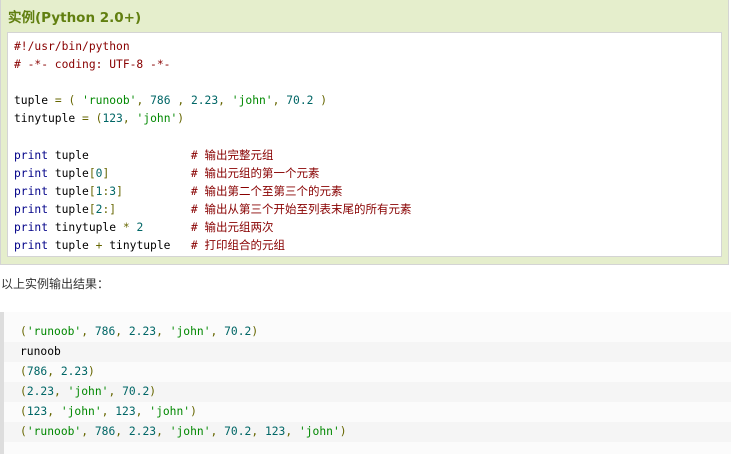  Describe the element at coordinates (178, 191) in the screenshot. I see `code-line: print tuple[1:3] # 输出第二个至第三个的元素` at that location.